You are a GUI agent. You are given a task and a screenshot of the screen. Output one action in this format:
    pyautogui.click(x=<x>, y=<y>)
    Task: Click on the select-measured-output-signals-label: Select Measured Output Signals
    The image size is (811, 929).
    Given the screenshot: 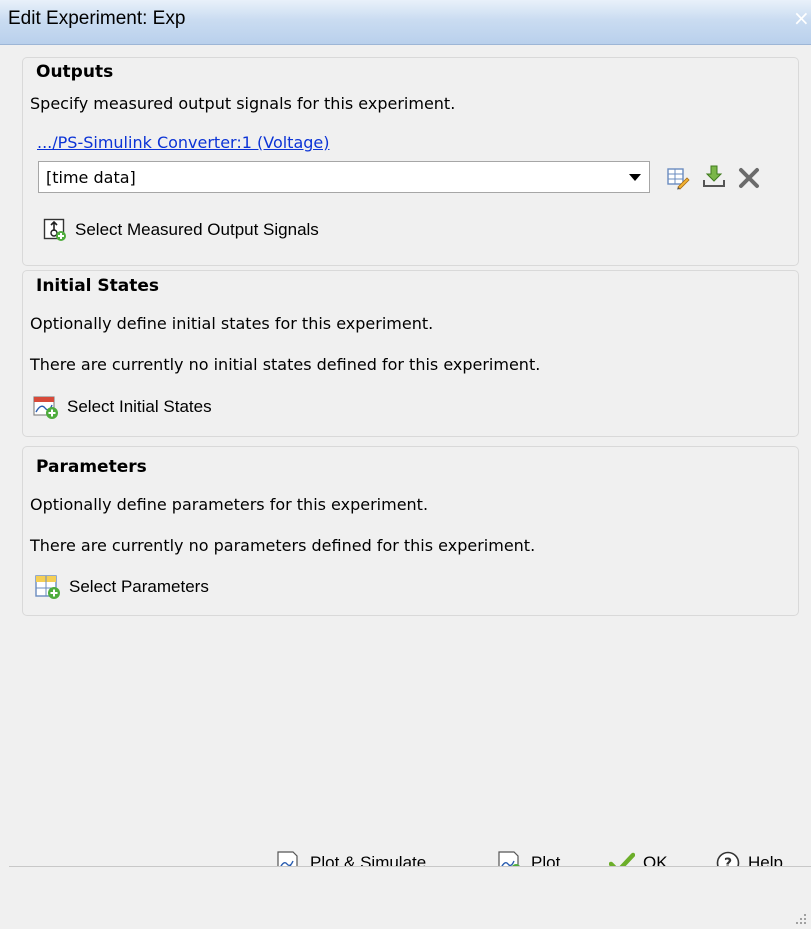 What is the action you would take?
    pyautogui.click(x=197, y=229)
    